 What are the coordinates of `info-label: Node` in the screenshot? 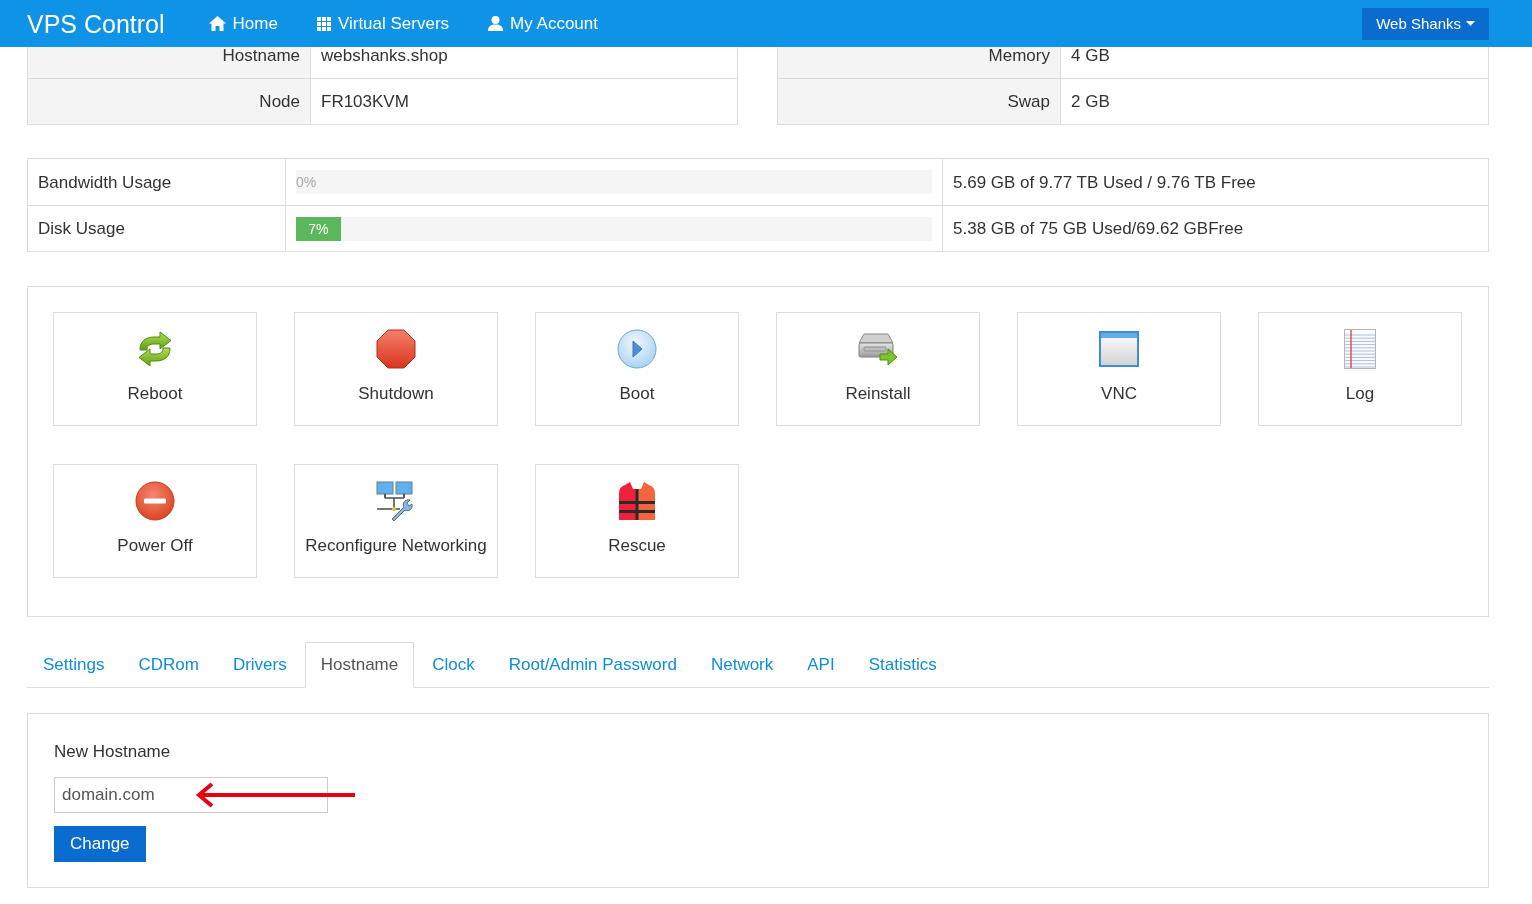 It's located at (279, 101).